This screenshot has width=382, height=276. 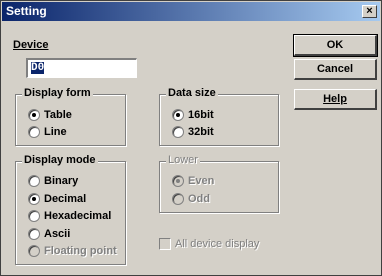 I want to click on device-input: D0, so click(x=81, y=68).